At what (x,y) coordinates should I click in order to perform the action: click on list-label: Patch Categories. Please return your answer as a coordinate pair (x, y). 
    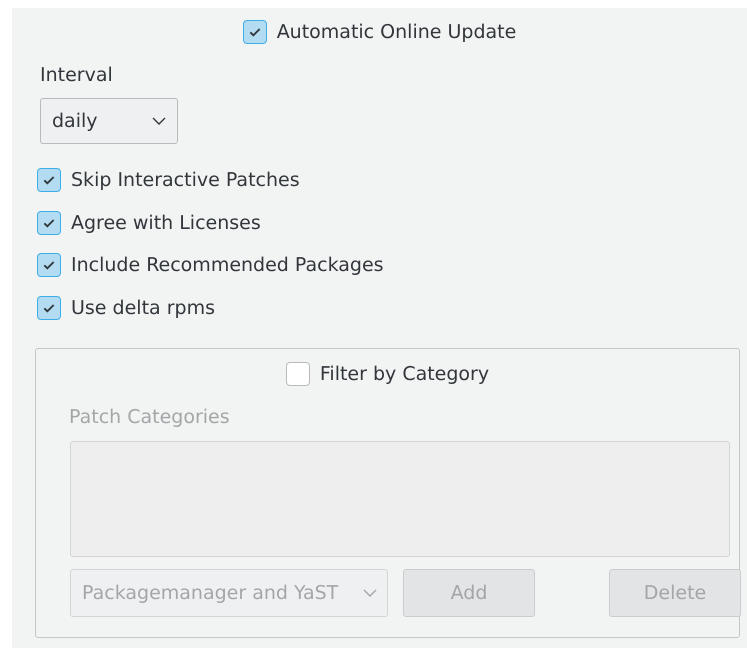
    Looking at the image, I should click on (150, 417).